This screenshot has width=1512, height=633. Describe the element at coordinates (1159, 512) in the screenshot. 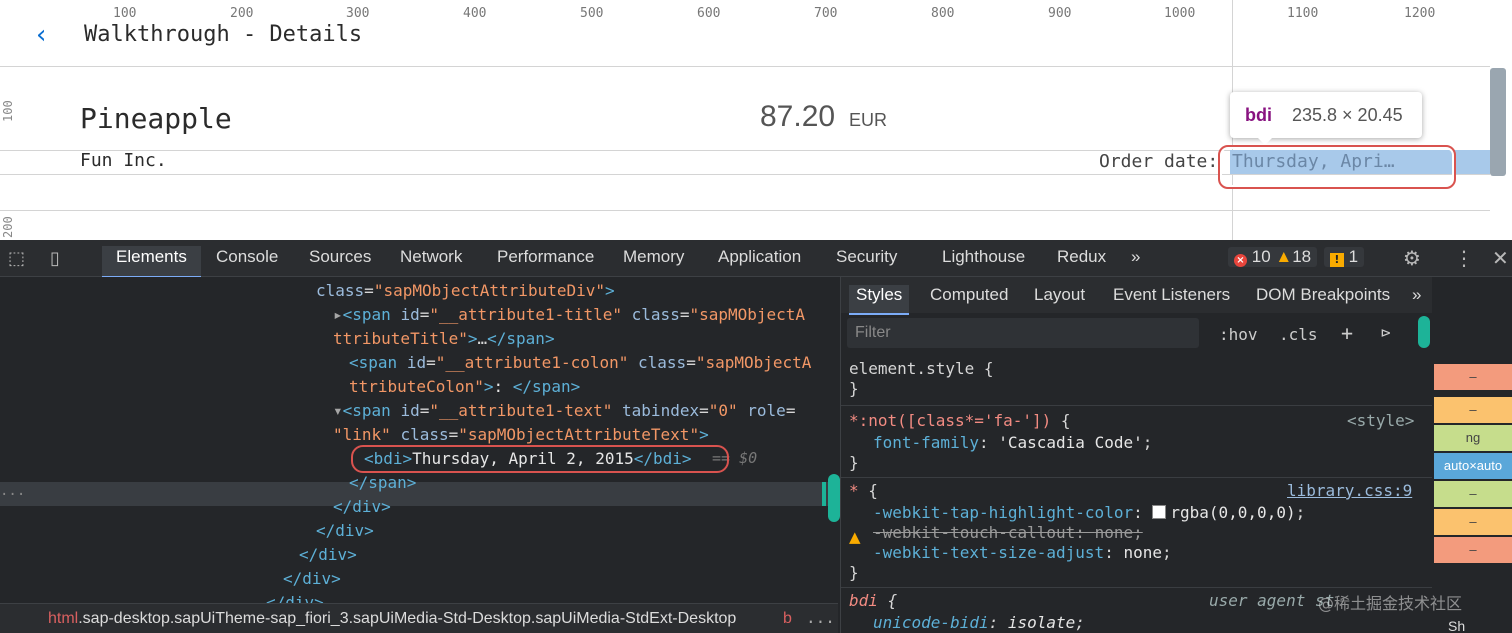

I see `color-swatch-icon` at that location.